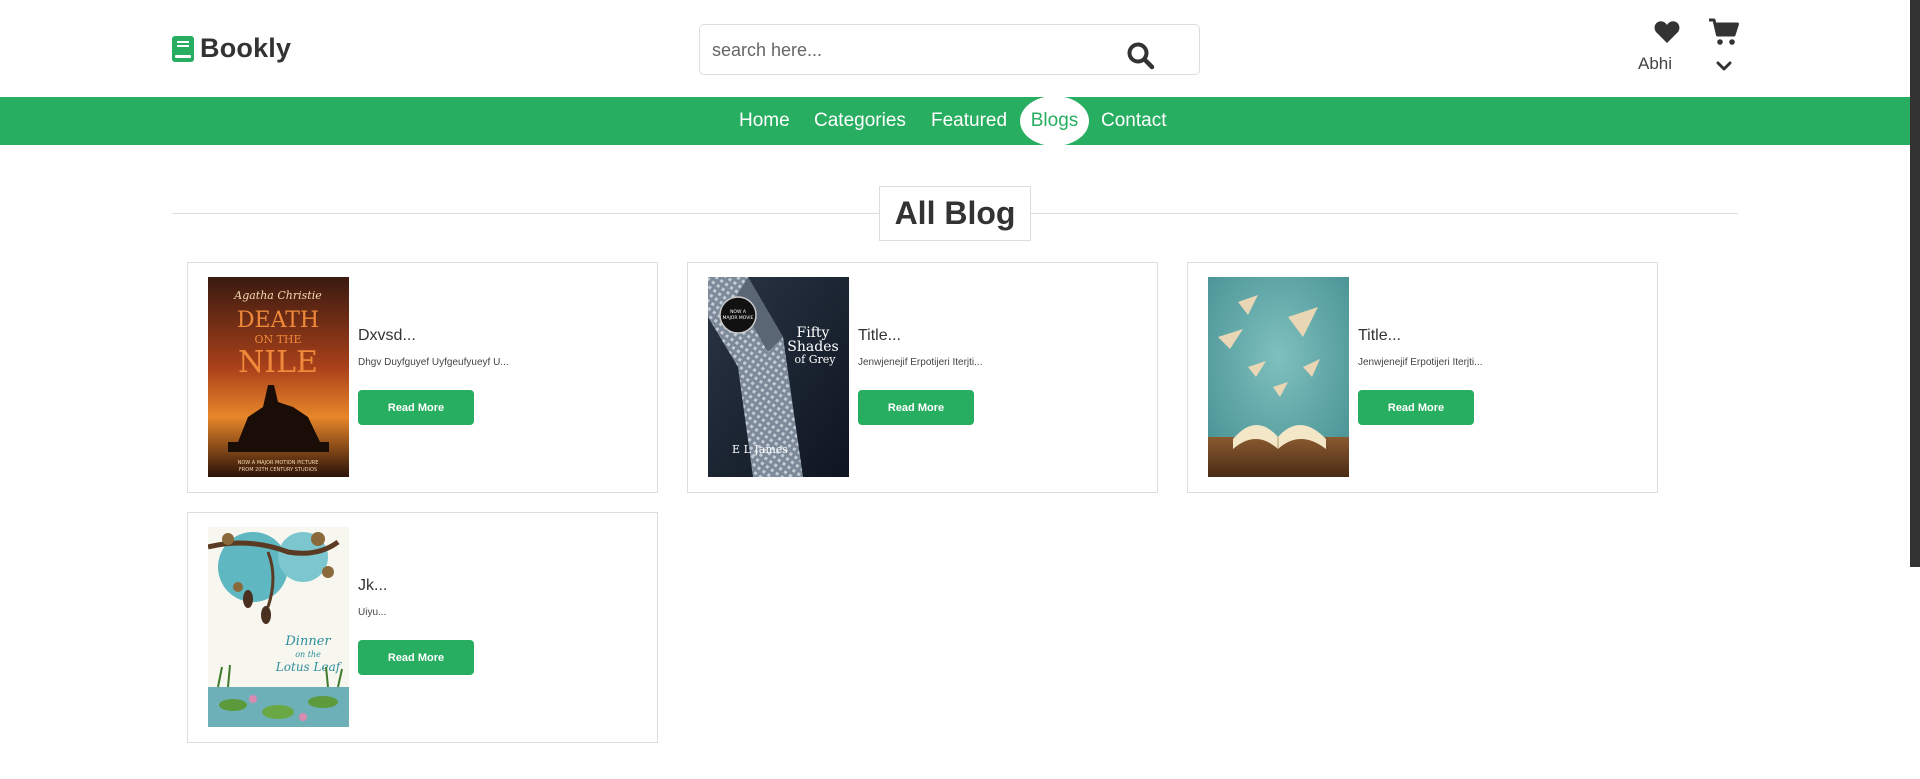  Describe the element at coordinates (912, 50) in the screenshot. I see `search-input` at that location.